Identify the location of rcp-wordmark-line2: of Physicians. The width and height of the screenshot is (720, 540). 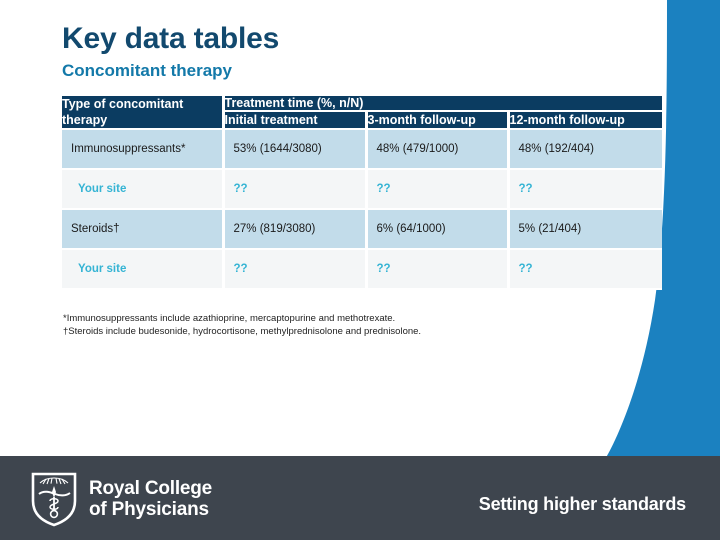
(149, 509).